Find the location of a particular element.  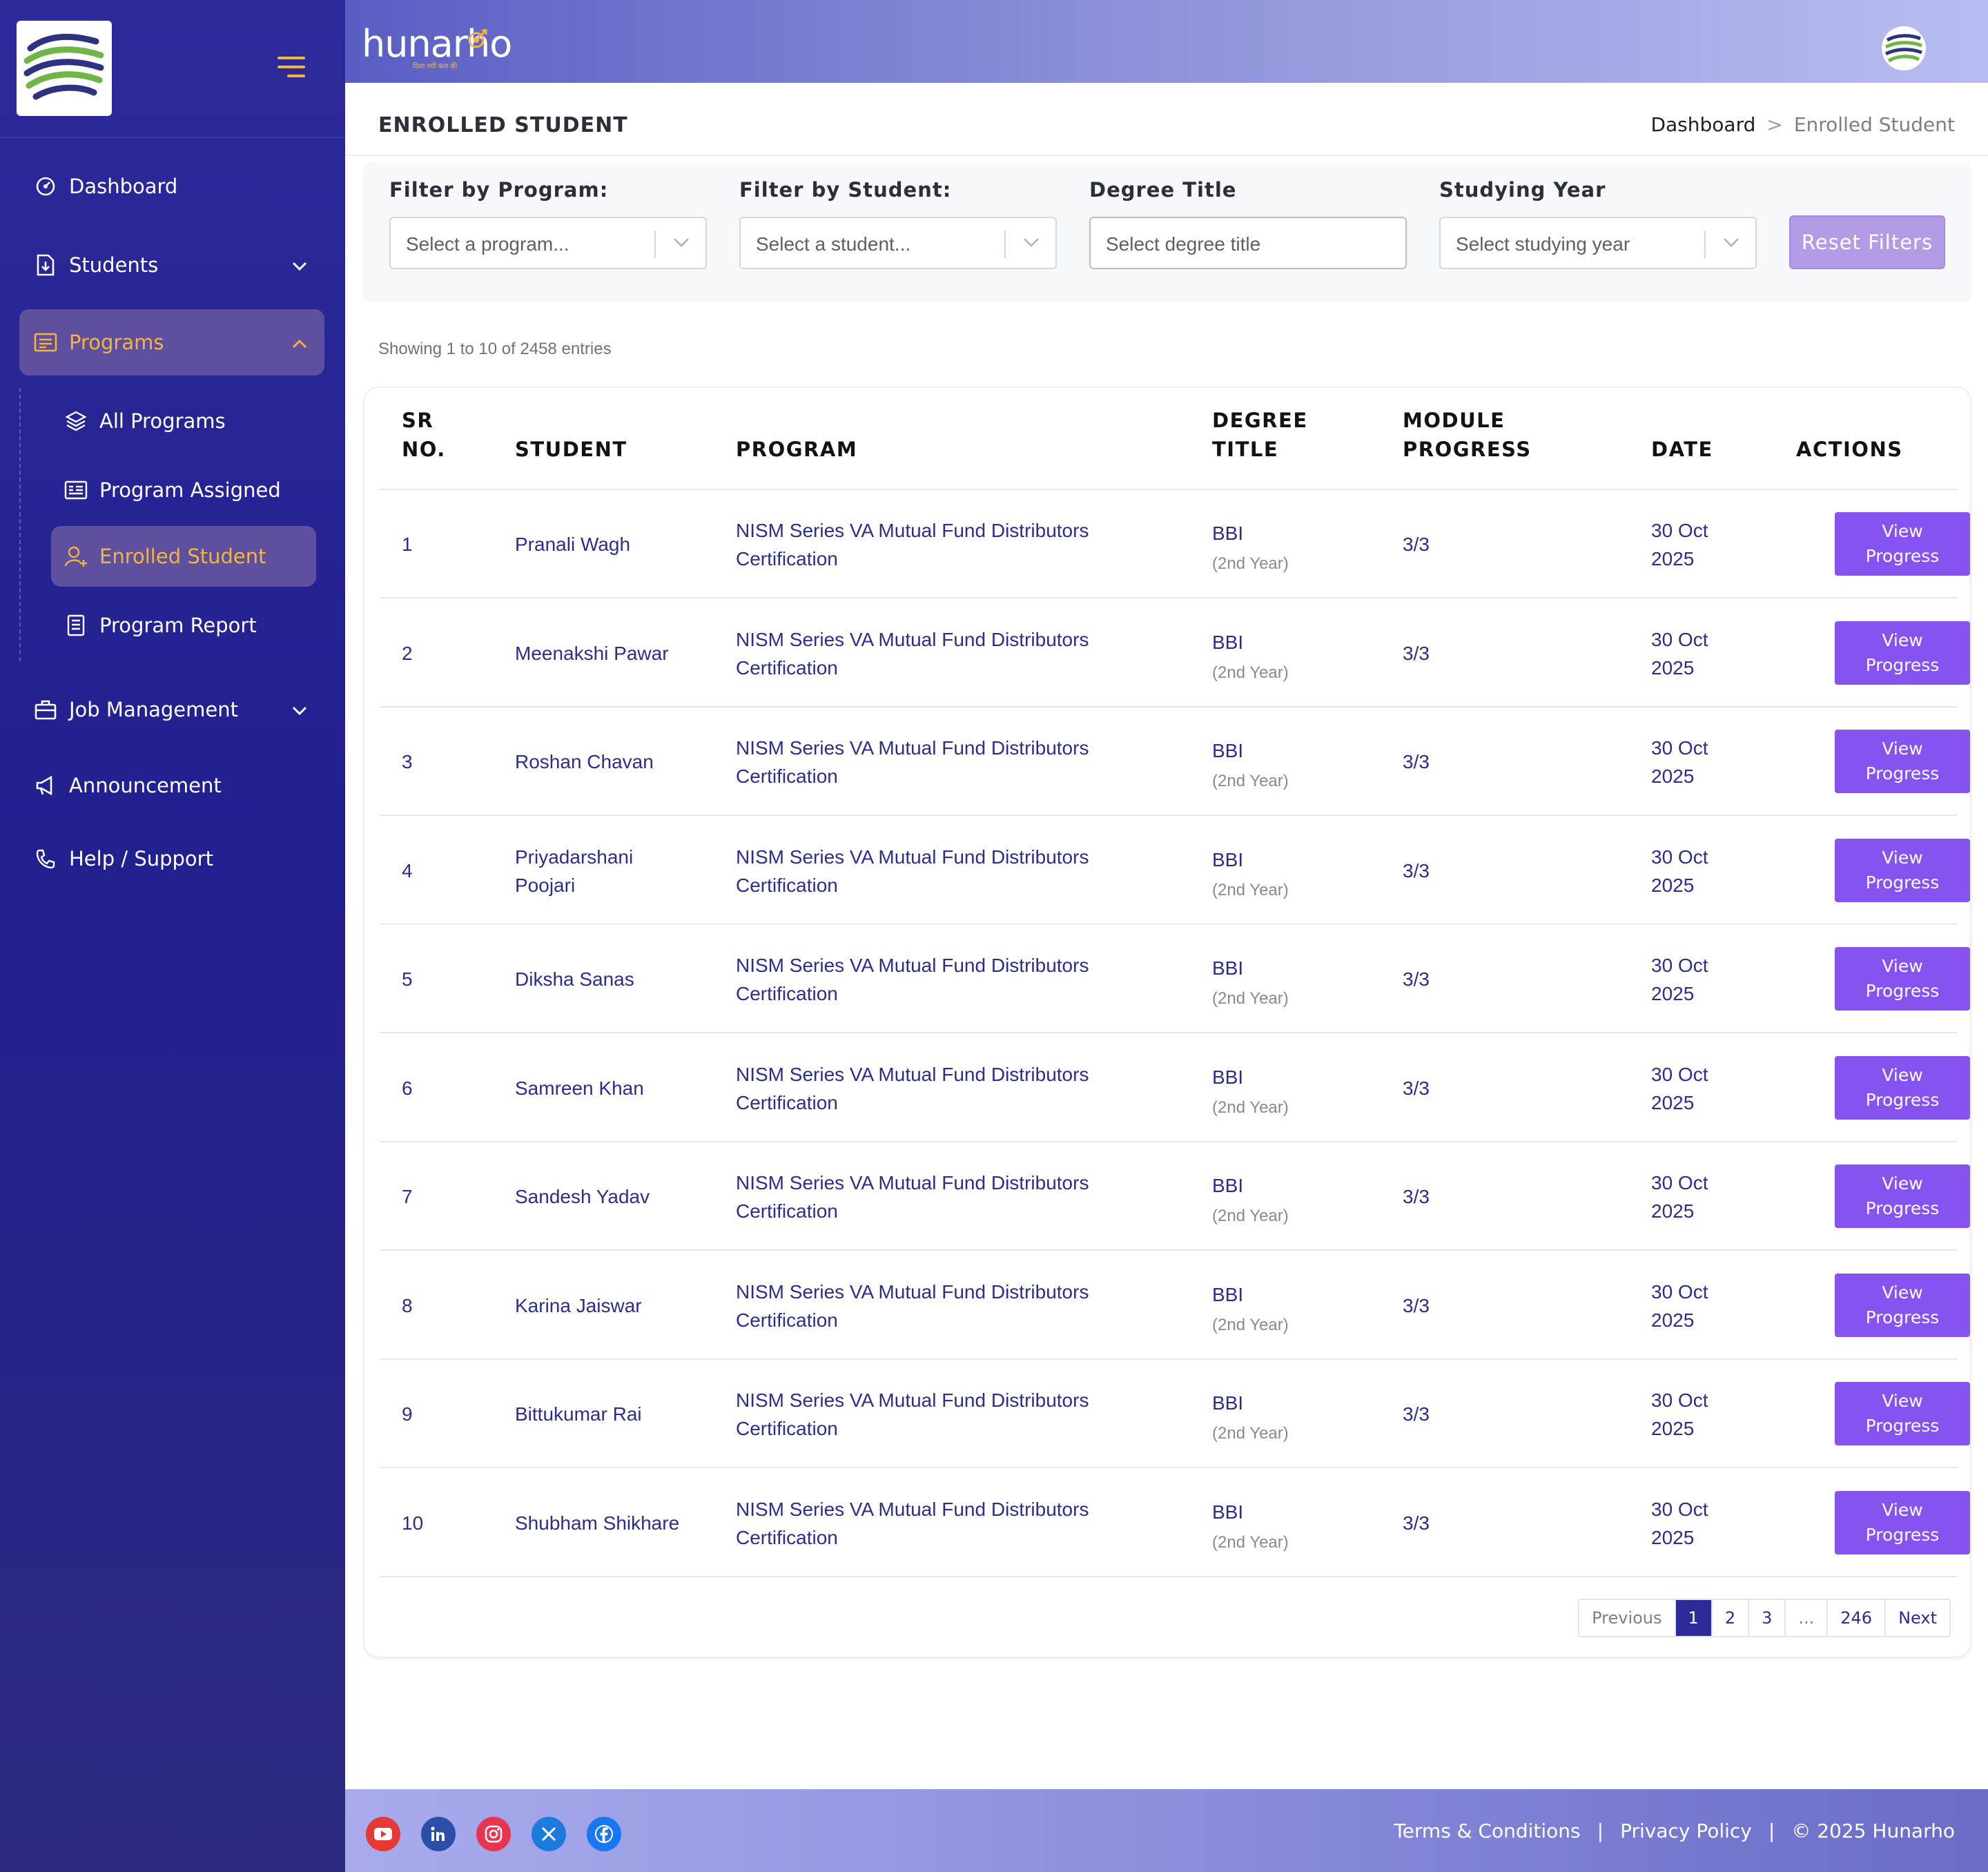

degree-title-input: Select degree title is located at coordinates (1248, 243).